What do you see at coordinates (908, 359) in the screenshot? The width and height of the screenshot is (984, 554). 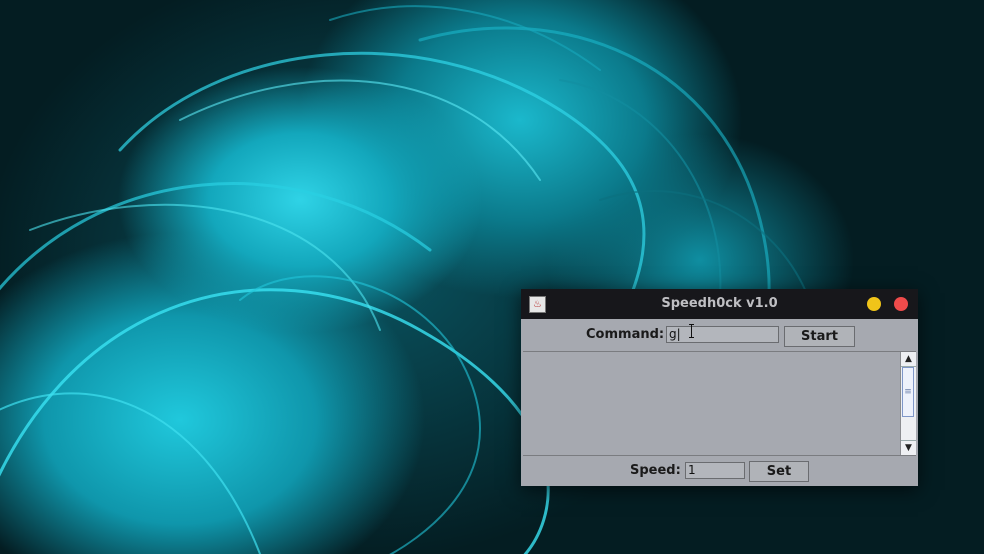 I see `scroll-up-arrow-icon: ▲` at bounding box center [908, 359].